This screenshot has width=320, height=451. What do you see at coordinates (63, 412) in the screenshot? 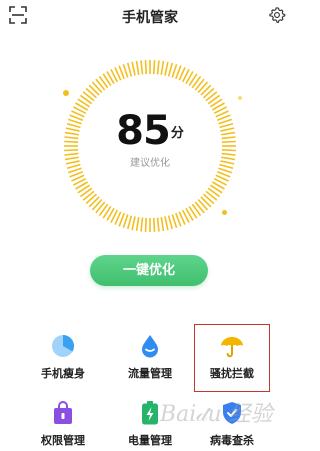
I see `shopping-bag-icon` at bounding box center [63, 412].